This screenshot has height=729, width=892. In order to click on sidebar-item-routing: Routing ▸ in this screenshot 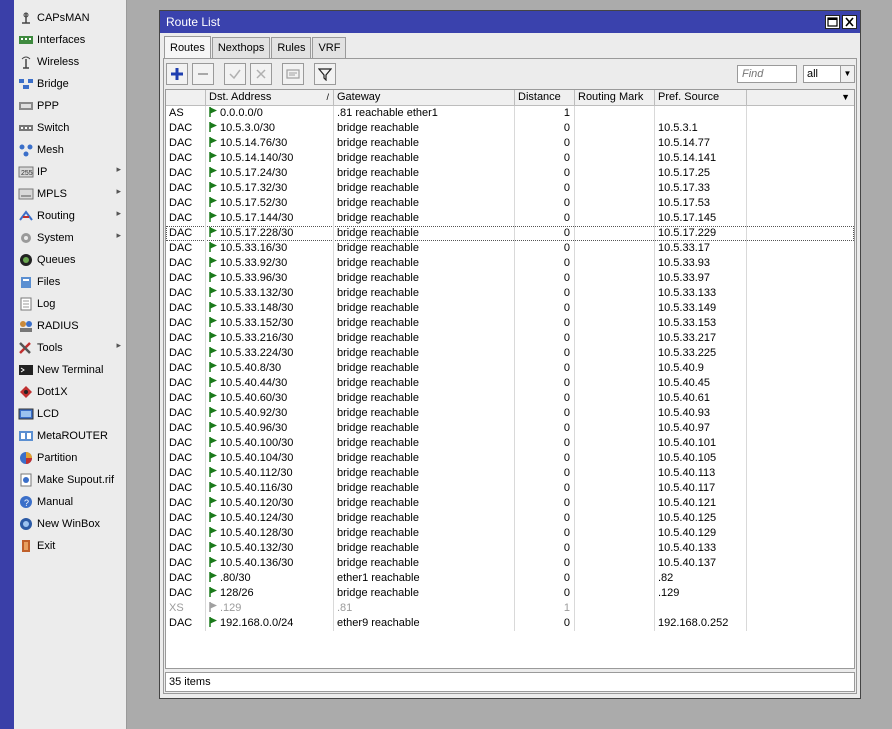, I will do `click(70, 215)`.